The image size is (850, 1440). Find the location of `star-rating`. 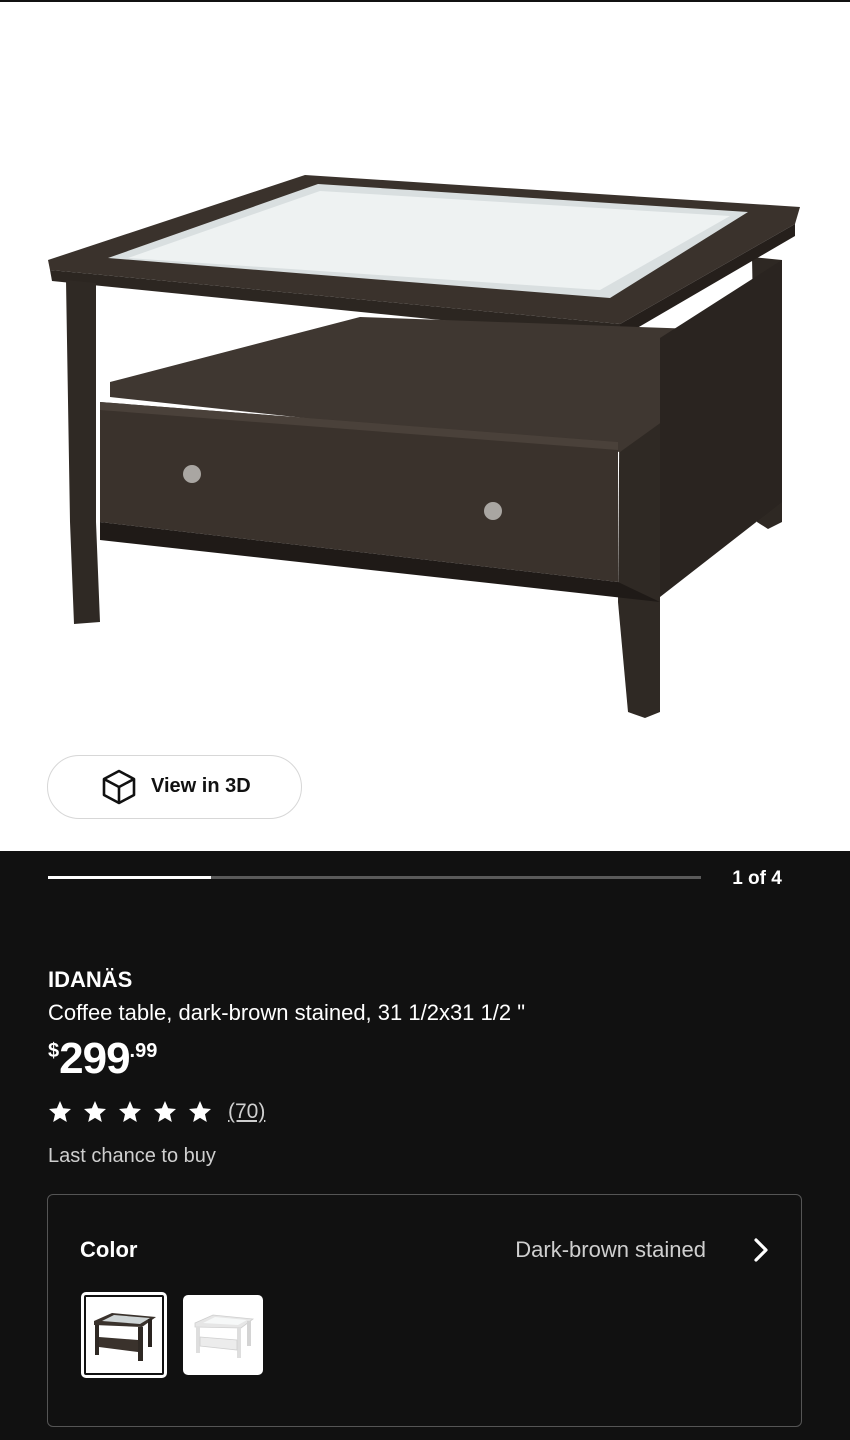

star-rating is located at coordinates (130, 1112).